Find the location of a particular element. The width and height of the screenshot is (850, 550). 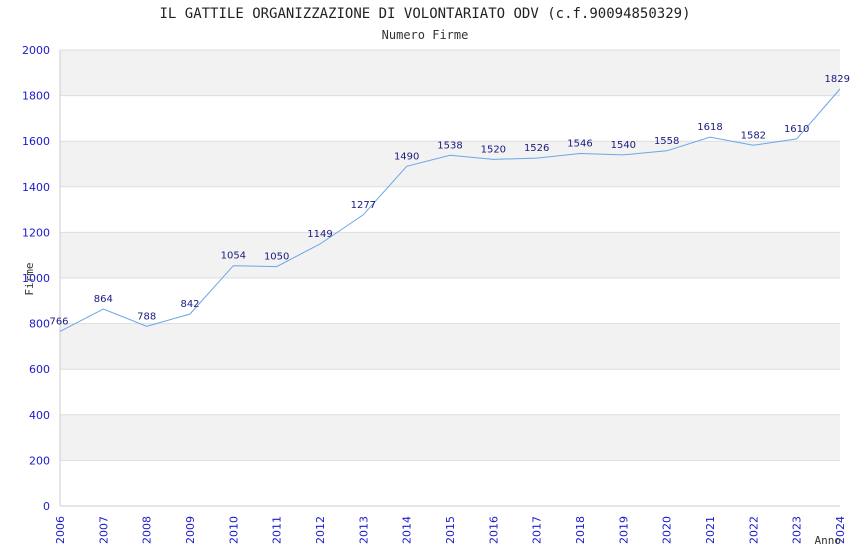

y-tick-label: 2000 is located at coordinates (36, 50).